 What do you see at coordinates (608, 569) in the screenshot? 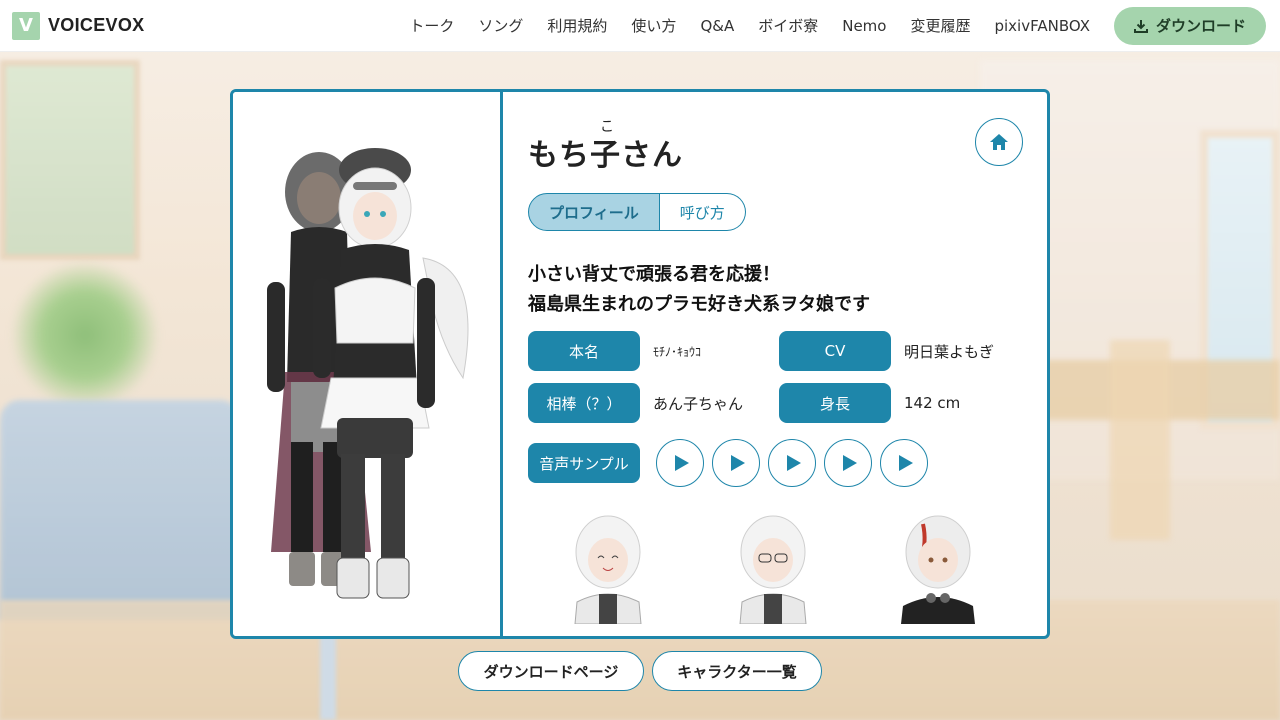
I see `expression-happy-thumbnail` at bounding box center [608, 569].